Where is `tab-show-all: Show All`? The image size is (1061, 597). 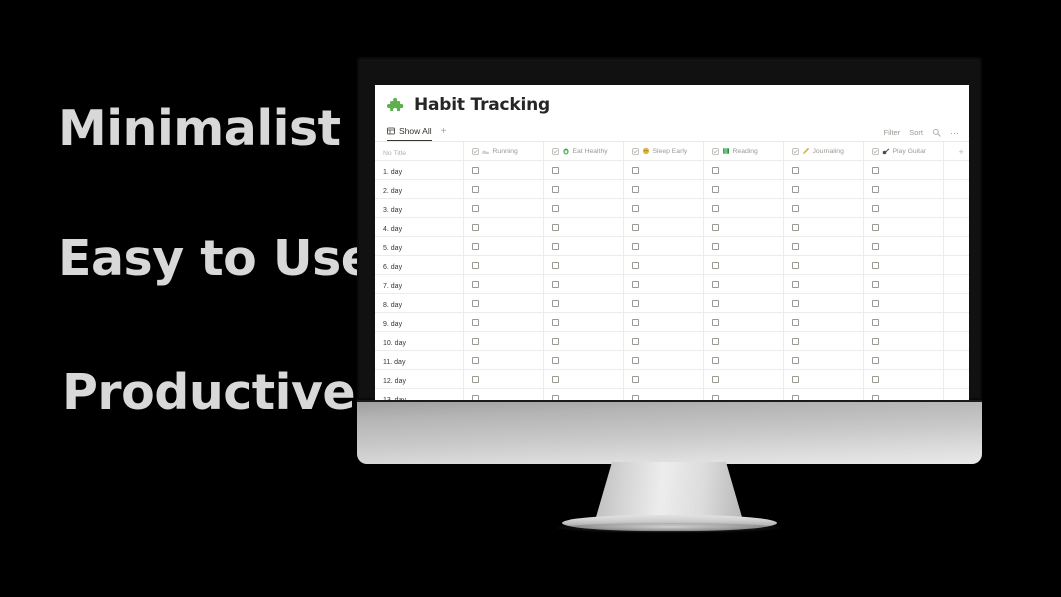
tab-show-all: Show All is located at coordinates (409, 133).